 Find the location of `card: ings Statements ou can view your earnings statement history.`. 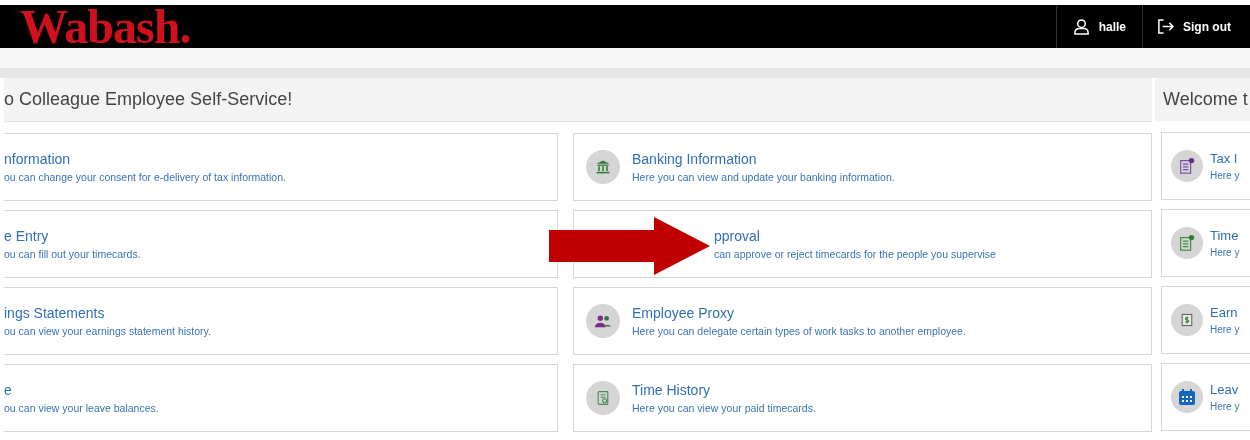

card: ings Statements ou can view your earnings statement history. is located at coordinates (281, 321).